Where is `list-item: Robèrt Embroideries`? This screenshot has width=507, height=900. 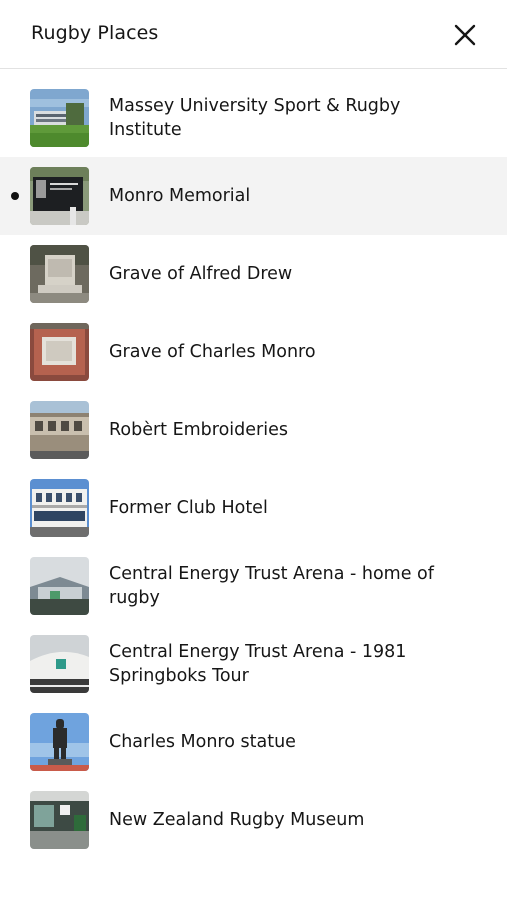 list-item: Robèrt Embroideries is located at coordinates (253, 430).